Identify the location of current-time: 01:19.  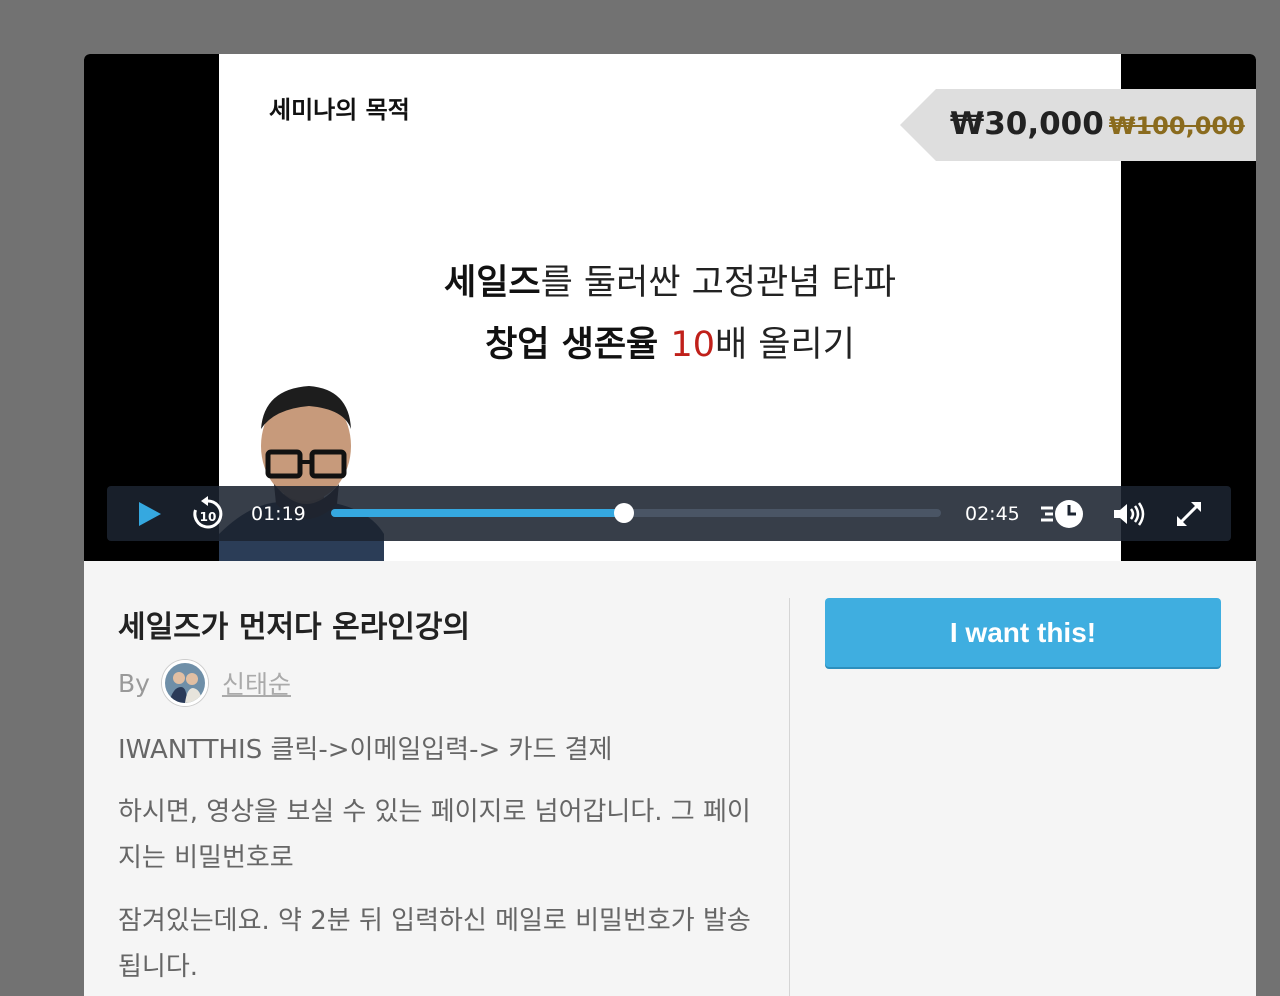
(278, 514).